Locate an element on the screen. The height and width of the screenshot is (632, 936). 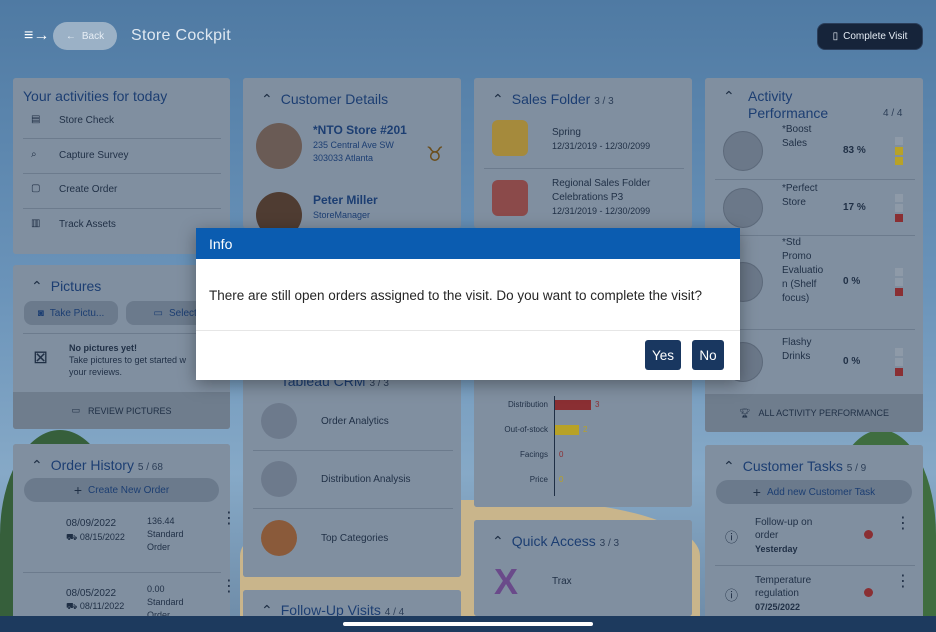
task-row: ⓘ Temperature regulation 07/25/2022 ⋮ is located at coordinates (814, 596).